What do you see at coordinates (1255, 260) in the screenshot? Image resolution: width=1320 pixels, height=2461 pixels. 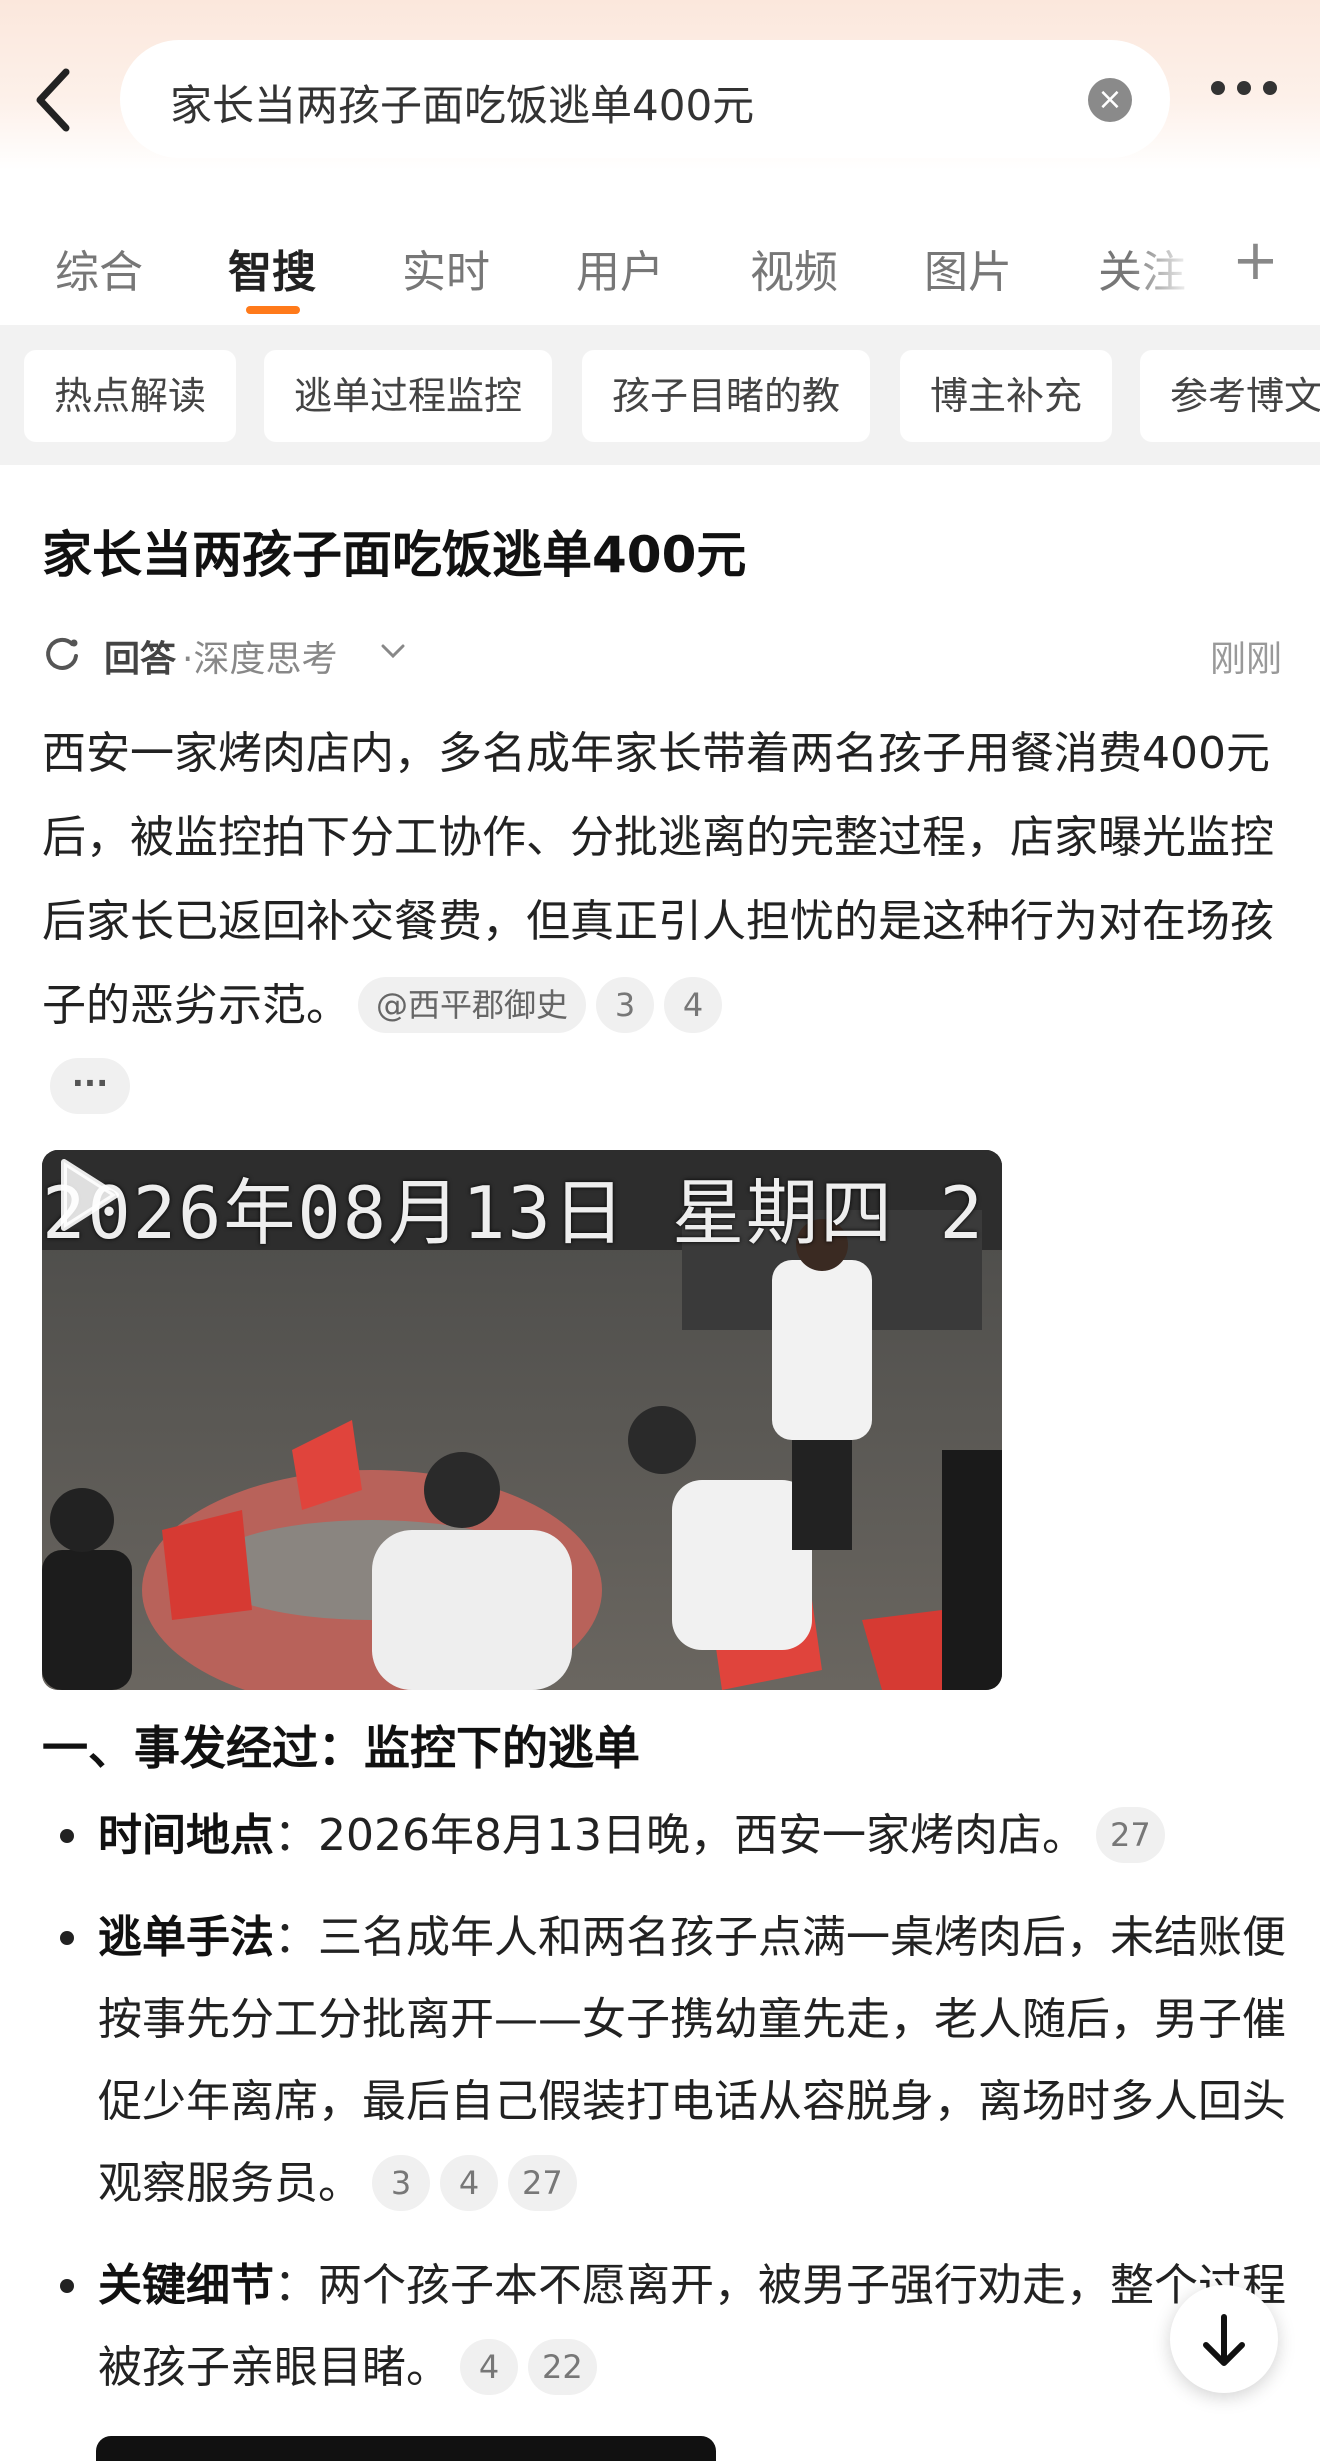 I see `plus-icon: +` at bounding box center [1255, 260].